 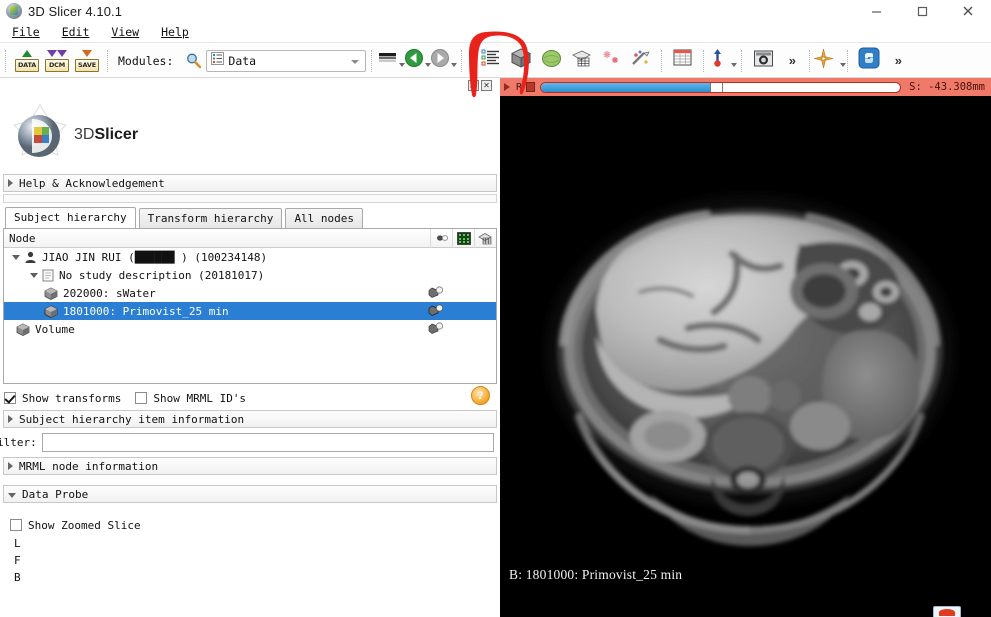 I want to click on maximize-icon, so click(x=922, y=11).